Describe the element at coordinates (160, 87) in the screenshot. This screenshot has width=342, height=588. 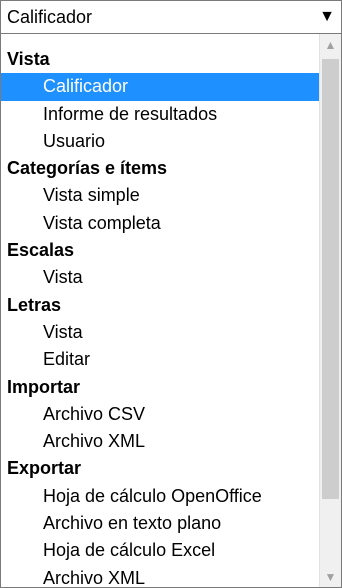
I see `option-calificador: Calificador` at that location.